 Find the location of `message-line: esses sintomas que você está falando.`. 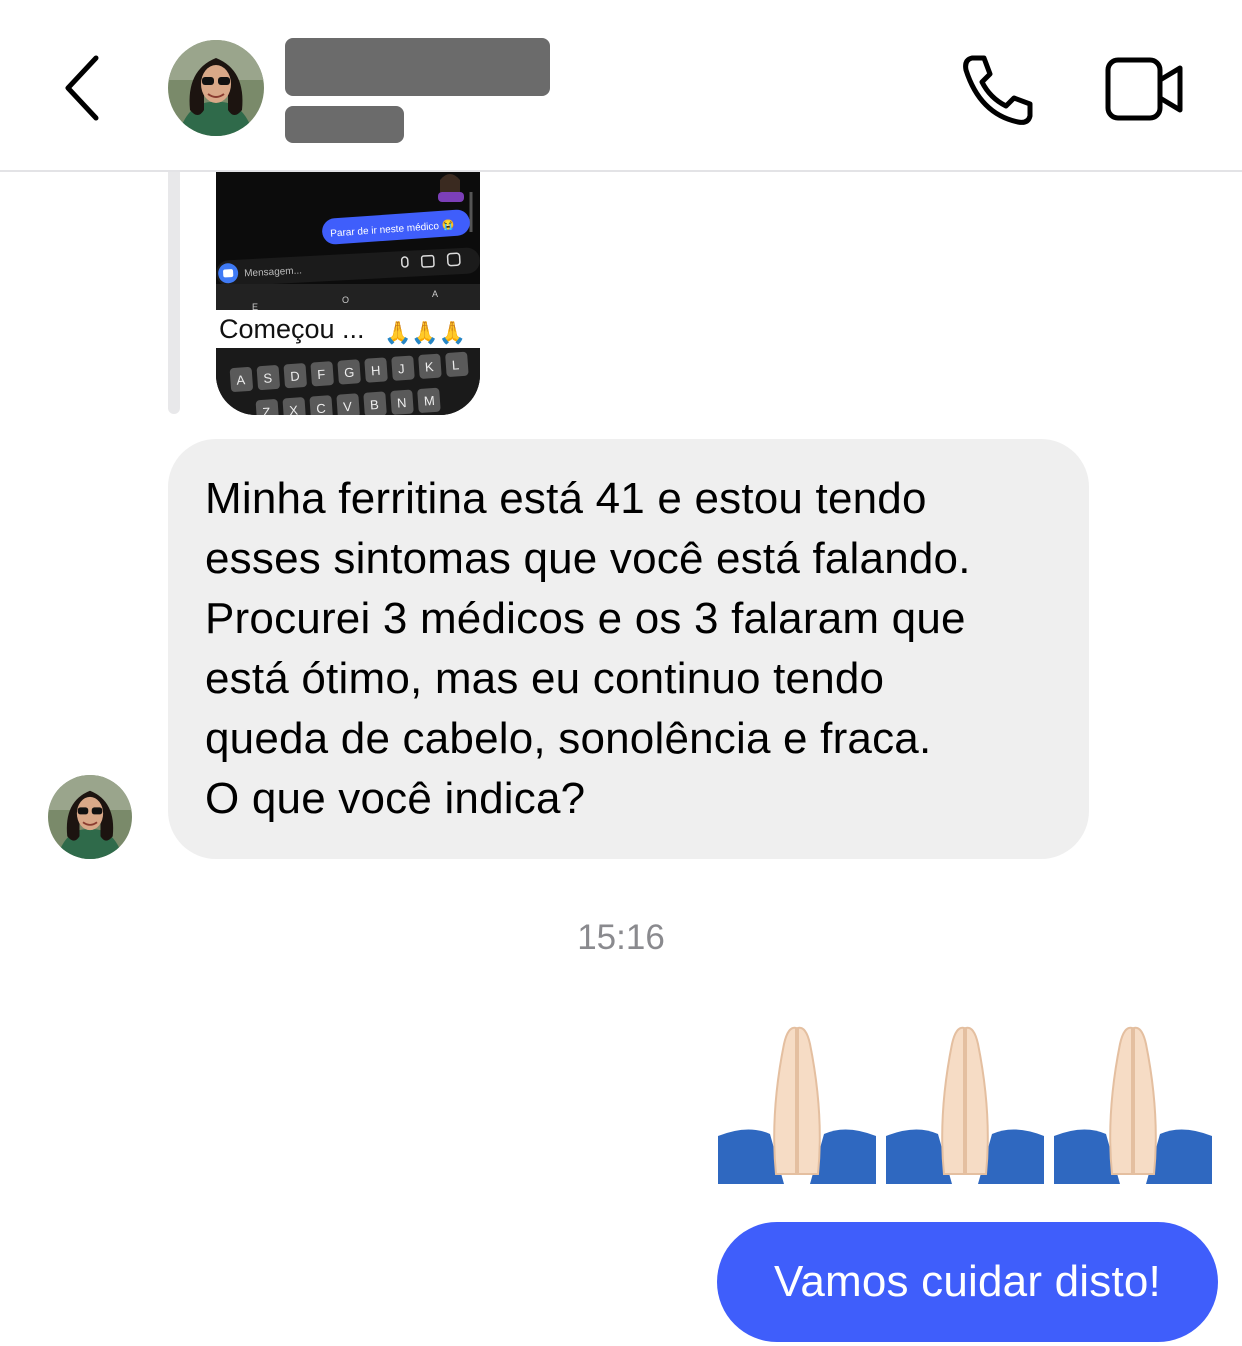

message-line: esses sintomas que você está falando. is located at coordinates (588, 558).